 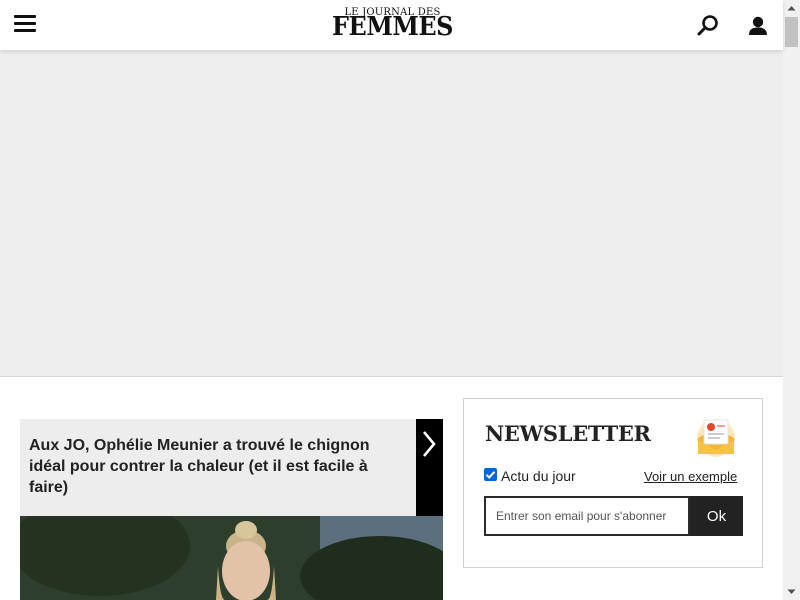 What do you see at coordinates (429, 444) in the screenshot?
I see `chevron-right-icon` at bounding box center [429, 444].